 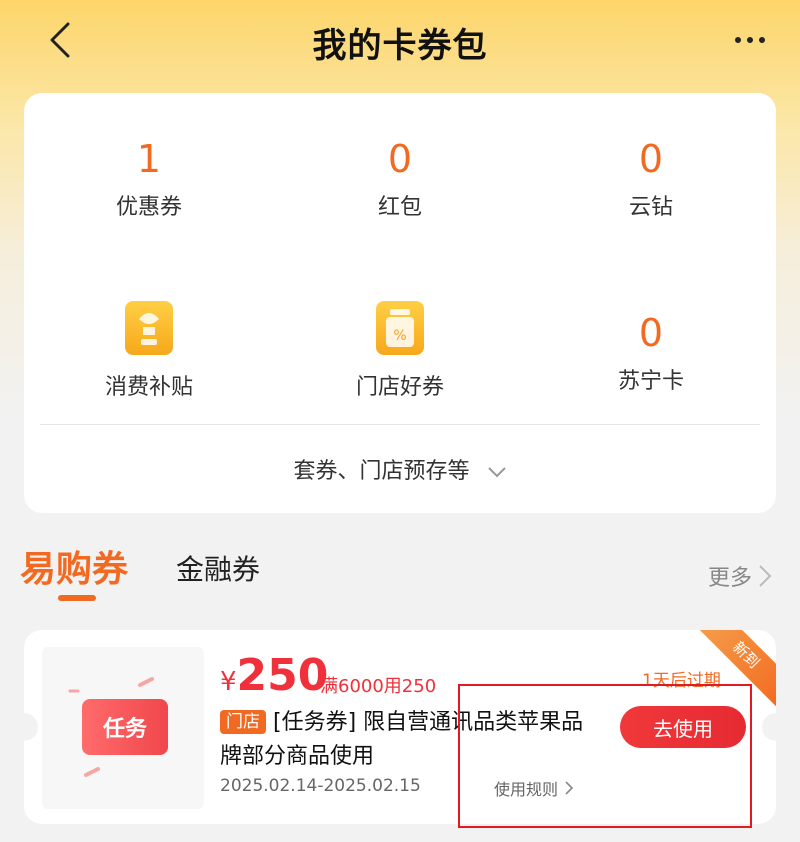 What do you see at coordinates (148, 387) in the screenshot?
I see `subsidy-label: 消费补贴` at bounding box center [148, 387].